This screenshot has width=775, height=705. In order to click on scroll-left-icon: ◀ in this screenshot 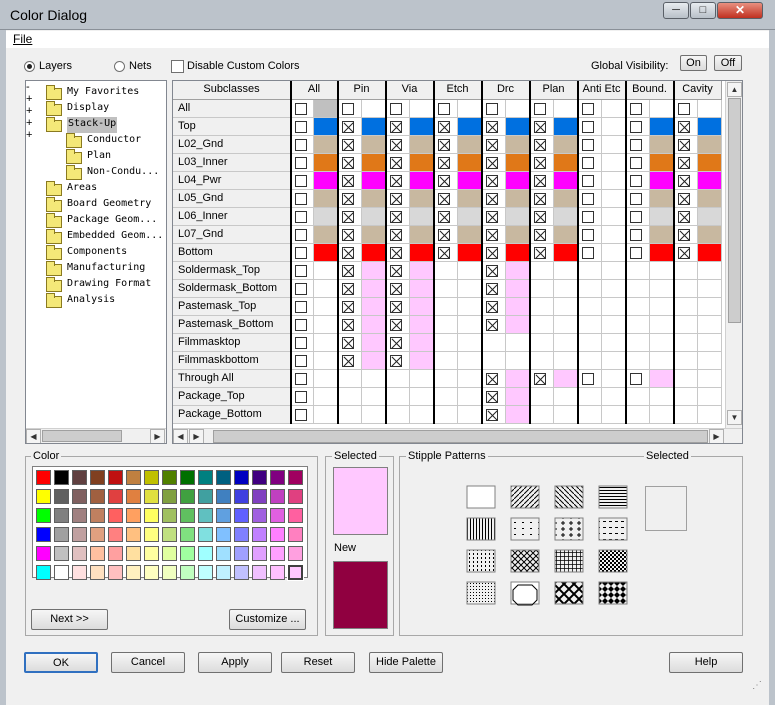, I will do `click(33, 436)`.